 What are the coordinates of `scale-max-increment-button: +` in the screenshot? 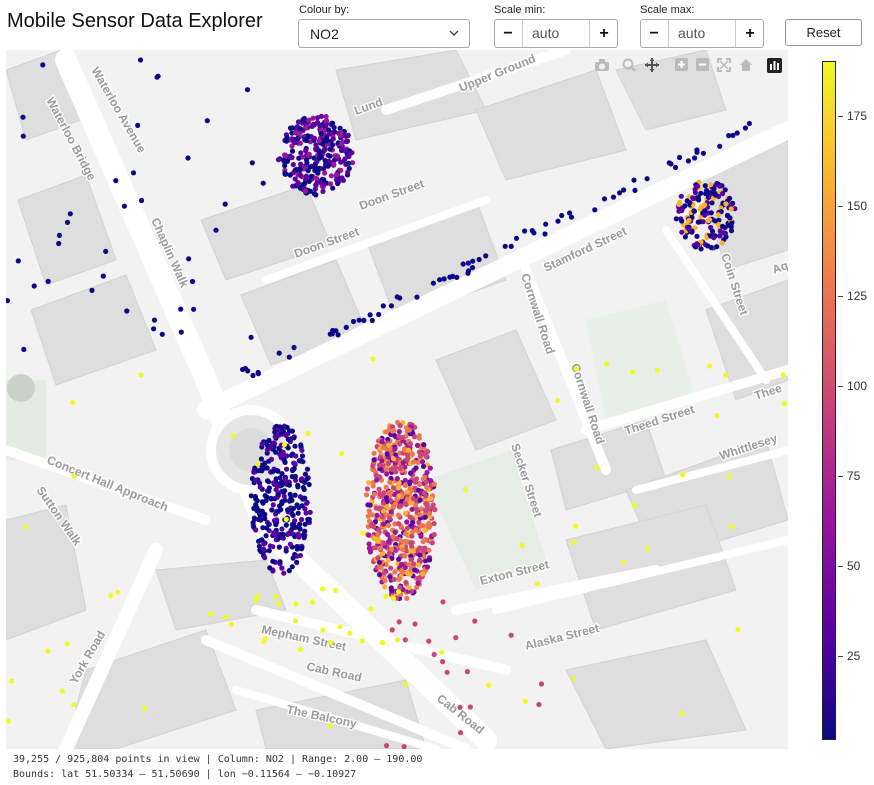 It's located at (750, 33).